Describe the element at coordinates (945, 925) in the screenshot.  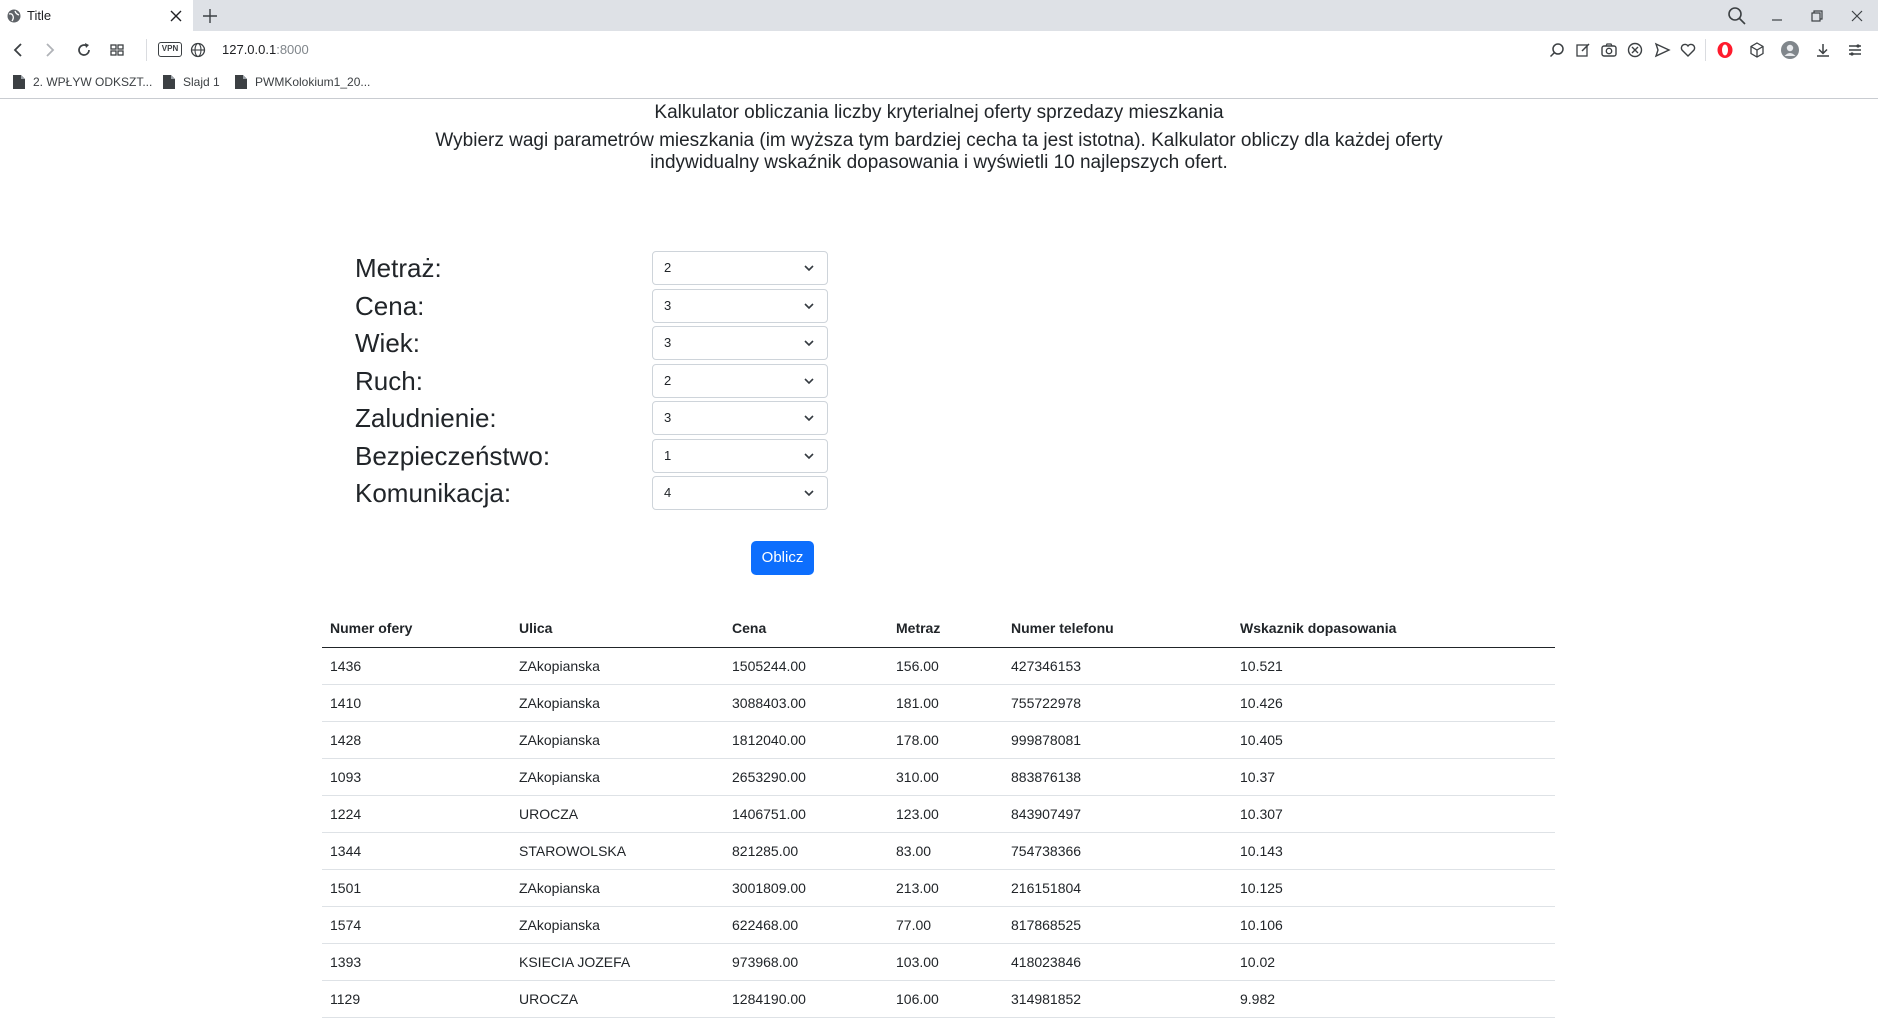
I see `table-cell: 77.00` at that location.